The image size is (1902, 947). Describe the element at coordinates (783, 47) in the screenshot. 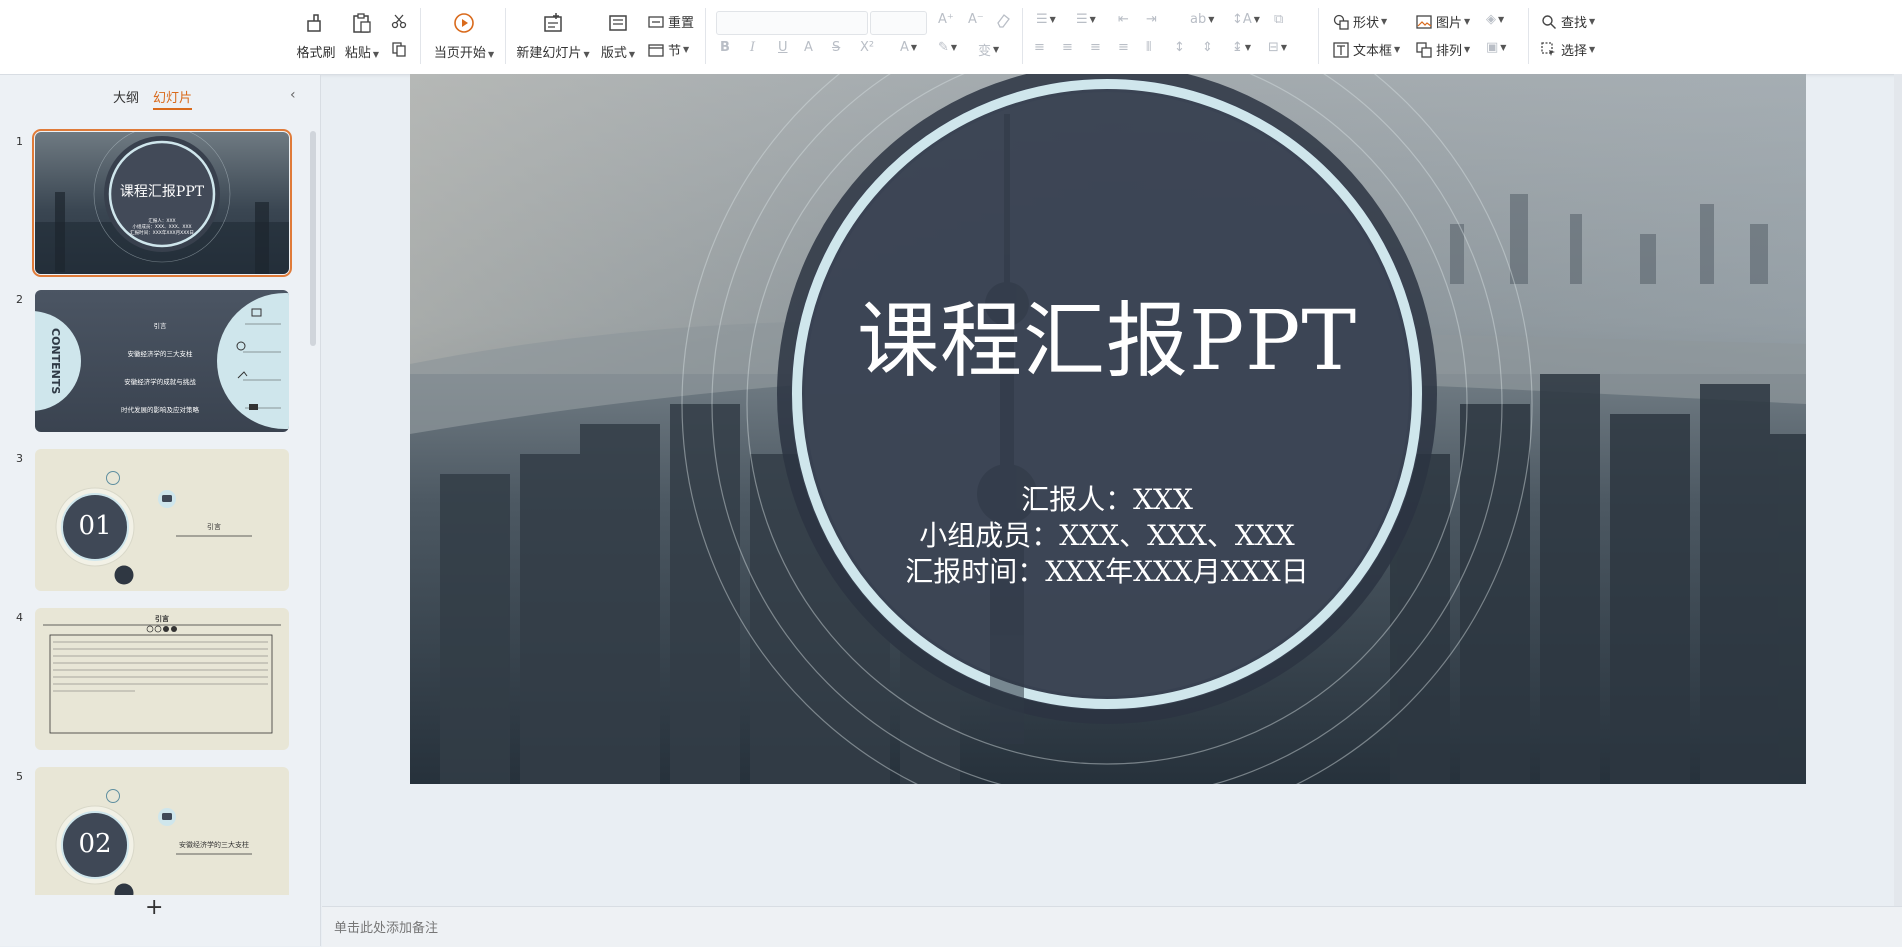

I see `underline-icon: U` at that location.